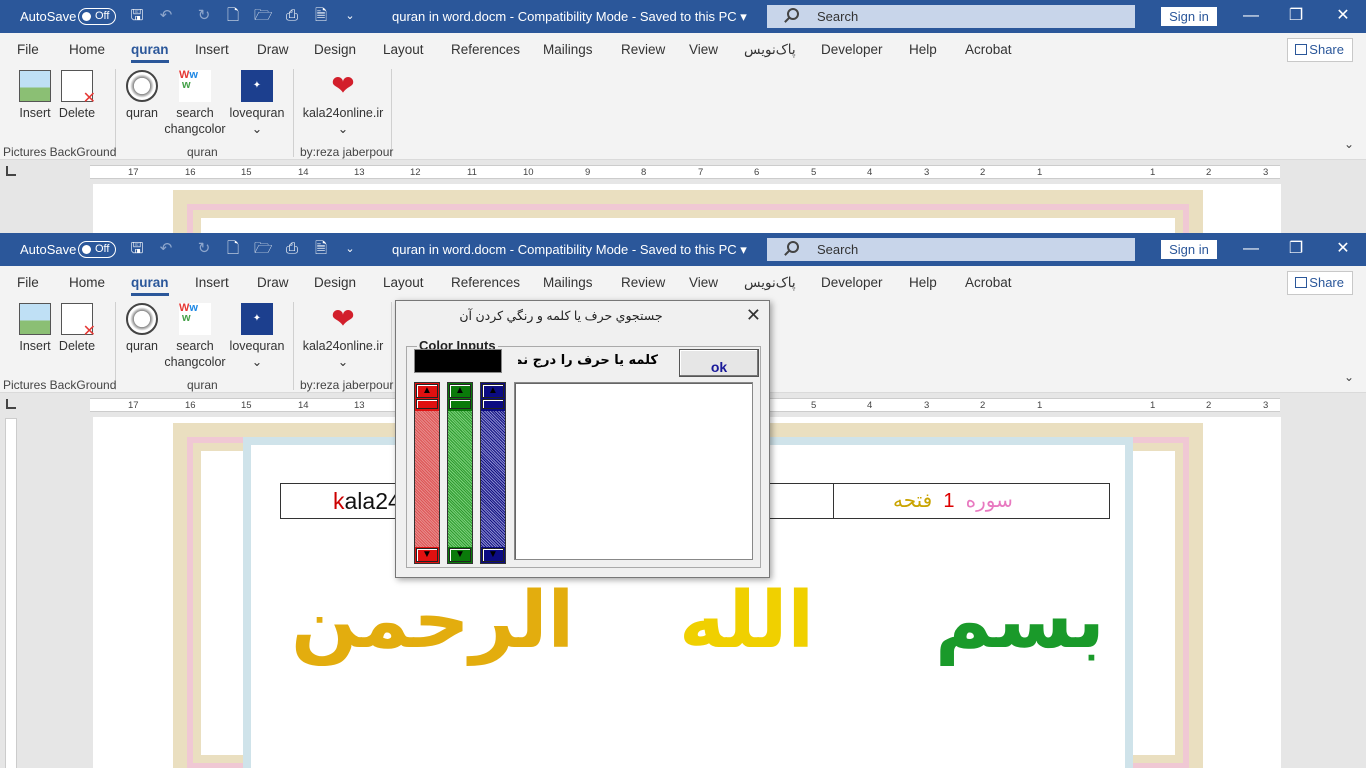 The height and width of the screenshot is (768, 1366). Describe the element at coordinates (753, 315) in the screenshot. I see `dialog-close-icon: ✕` at that location.